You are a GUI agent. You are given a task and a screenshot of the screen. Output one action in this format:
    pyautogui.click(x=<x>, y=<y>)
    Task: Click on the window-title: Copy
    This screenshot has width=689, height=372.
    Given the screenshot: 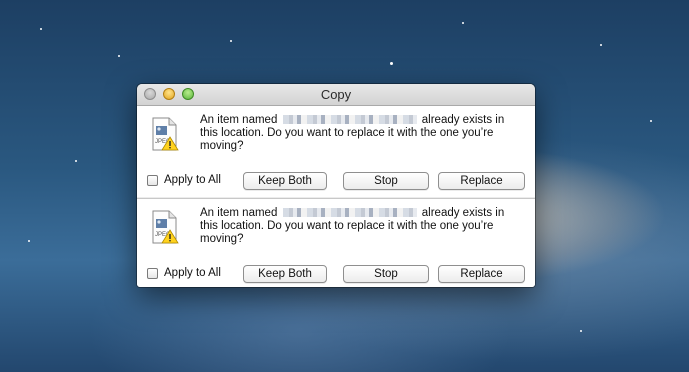 What is the action you would take?
    pyautogui.click(x=336, y=94)
    